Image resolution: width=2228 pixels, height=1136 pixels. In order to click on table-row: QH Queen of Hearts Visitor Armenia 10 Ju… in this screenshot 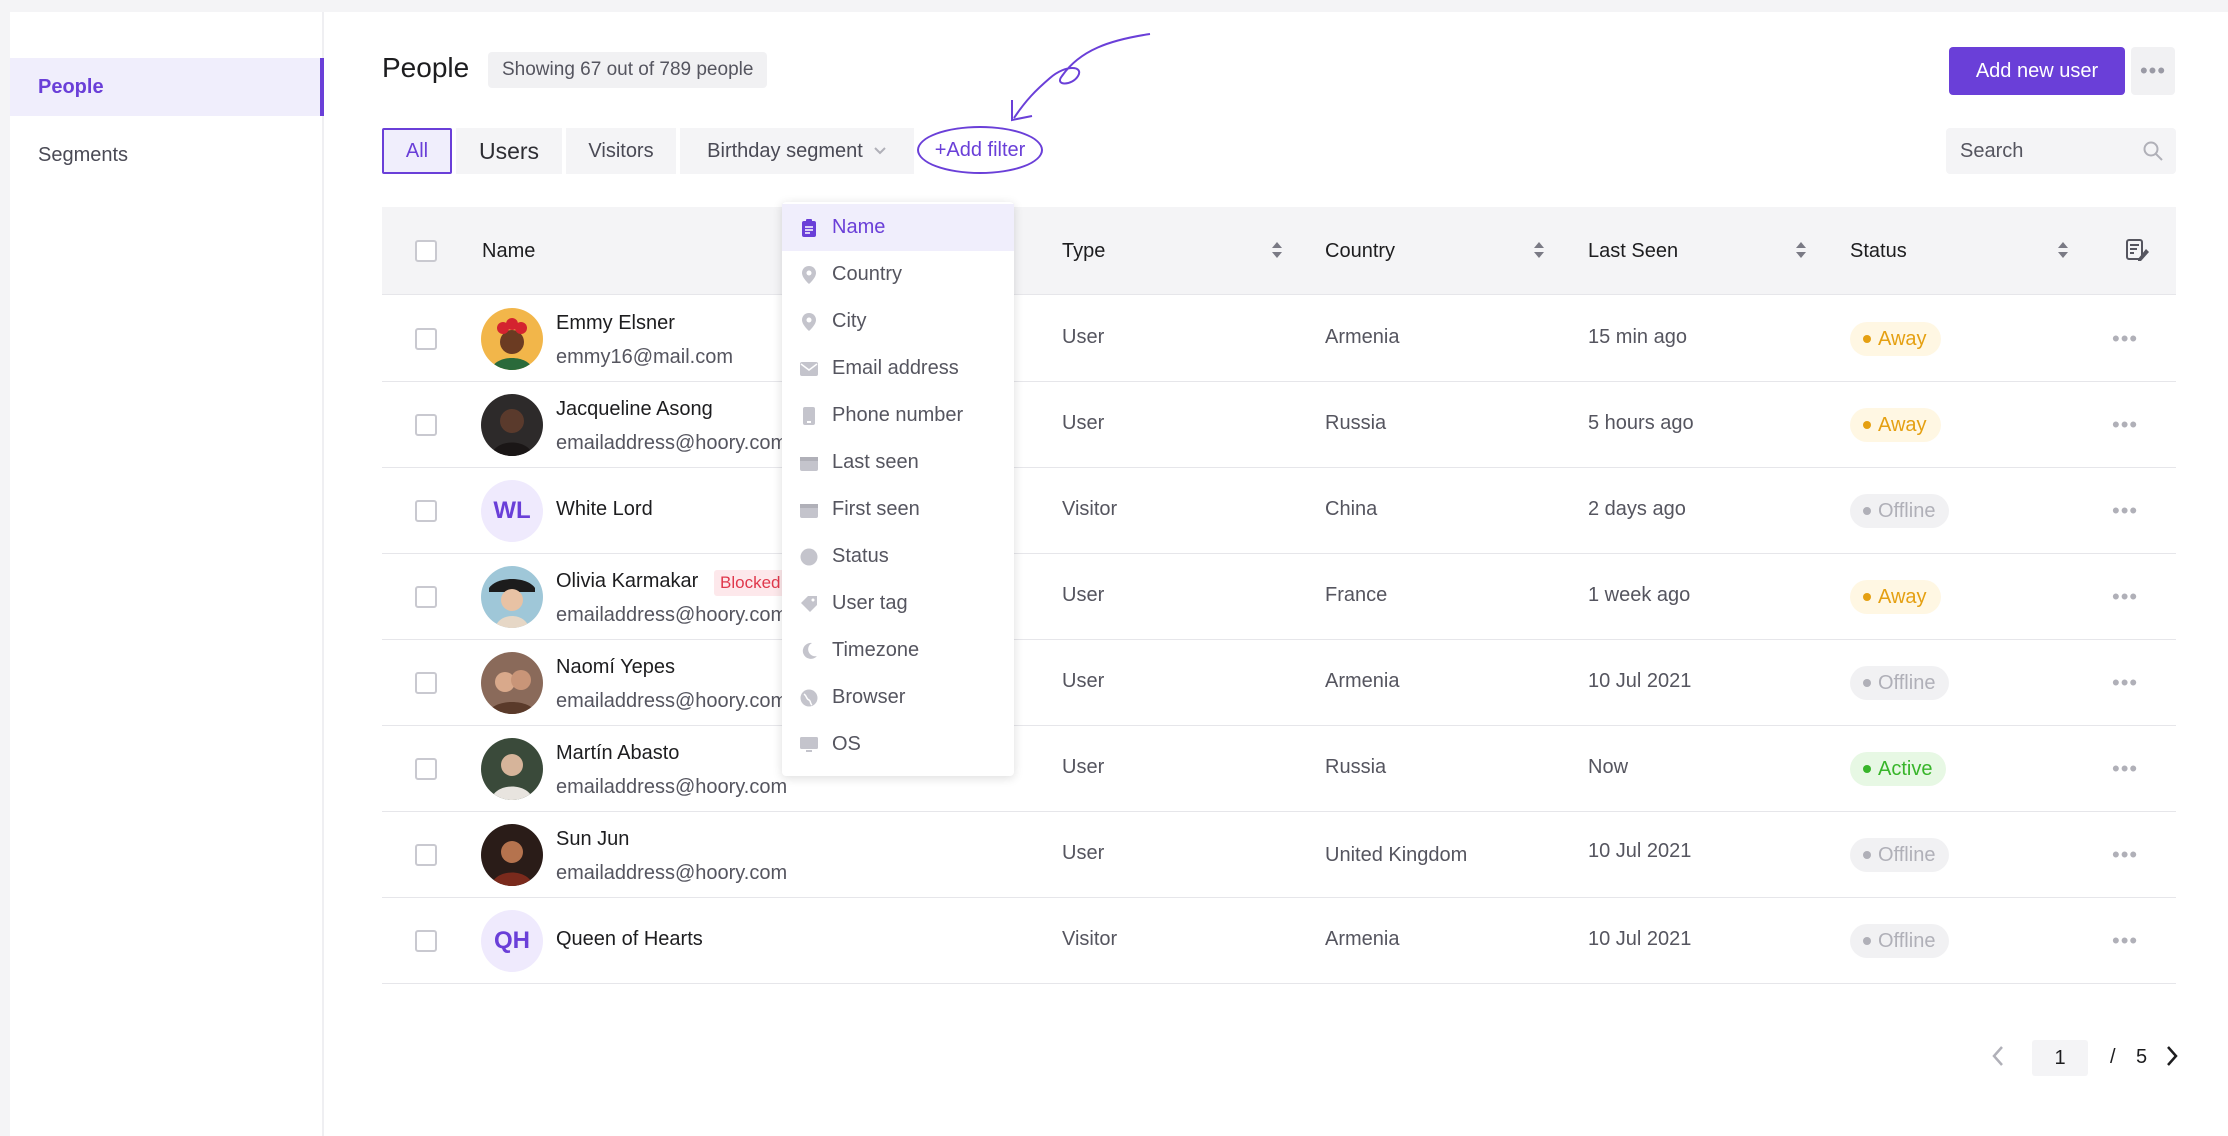, I will do `click(1279, 941)`.